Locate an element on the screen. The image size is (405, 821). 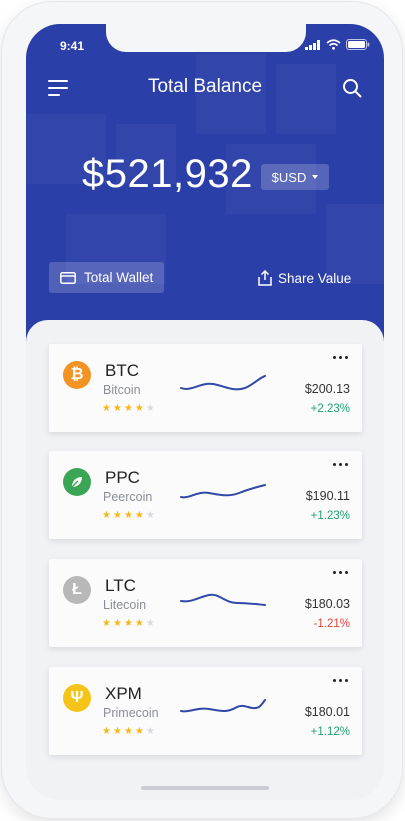
coin-card-ltc: Ł LTC Litecoin ★ ★ ★ ★ ★ $180.03 -1.21% is located at coordinates (205, 603).